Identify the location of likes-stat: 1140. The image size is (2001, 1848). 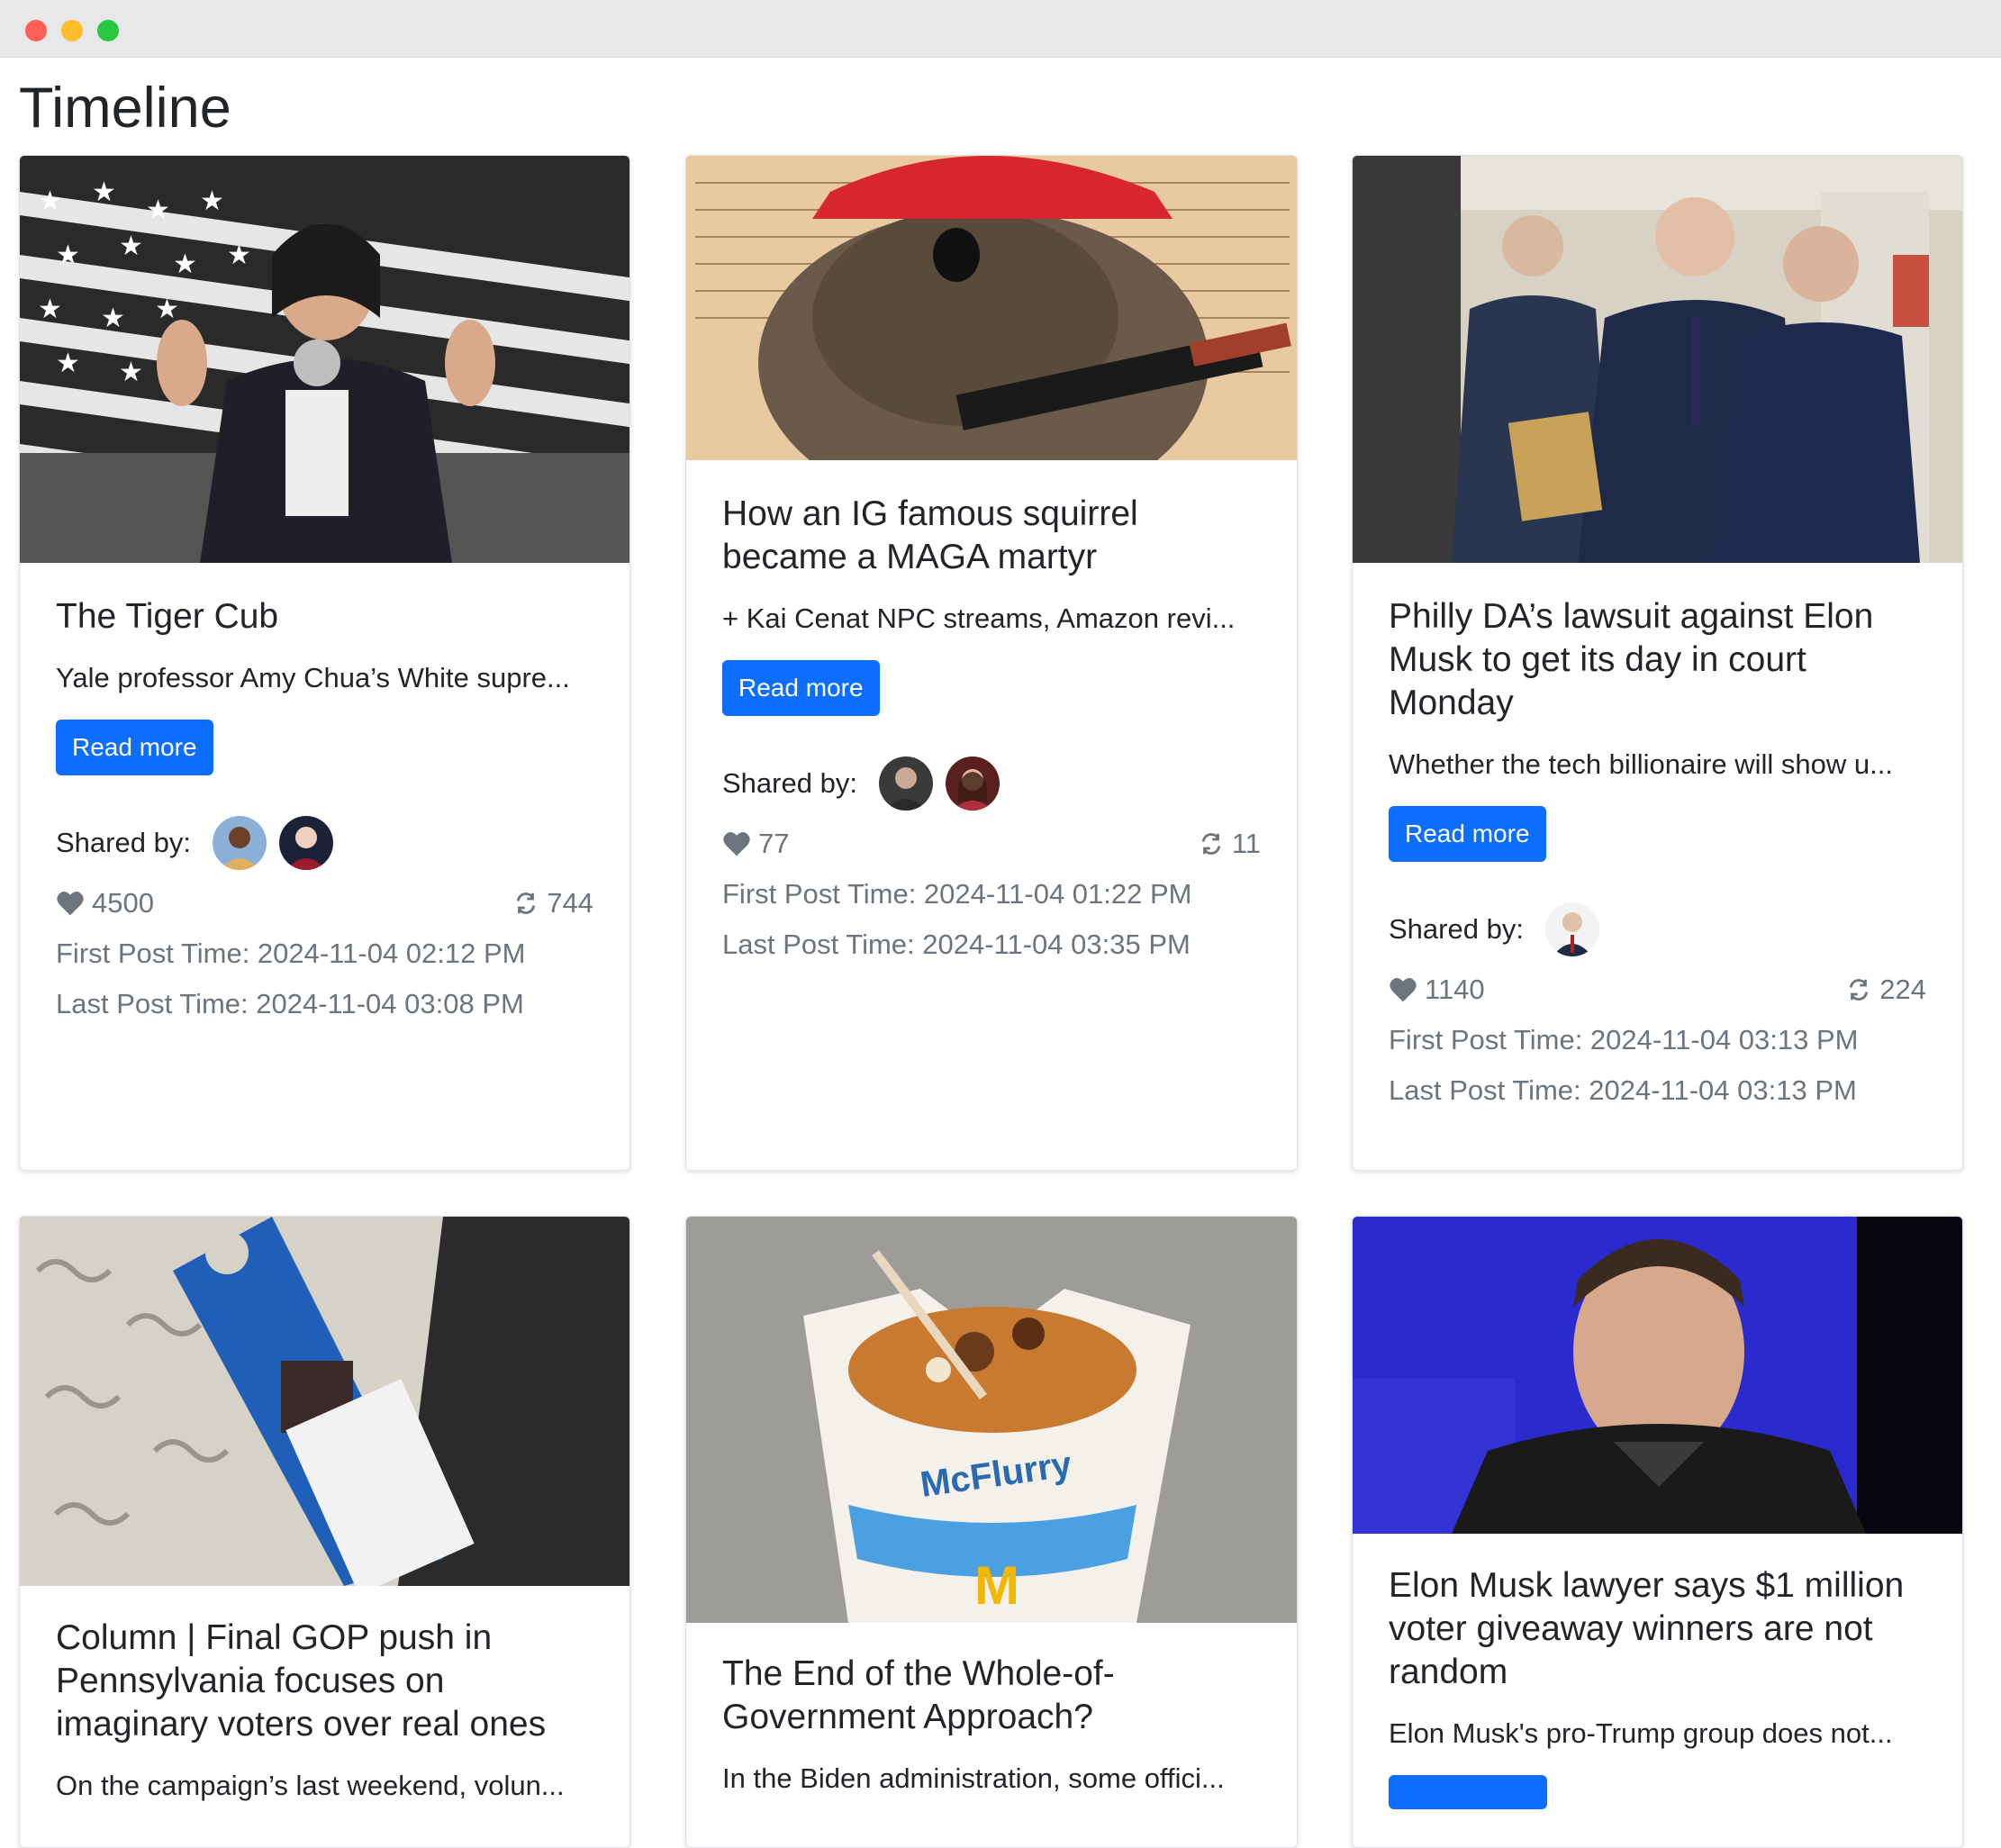
(1437, 990).